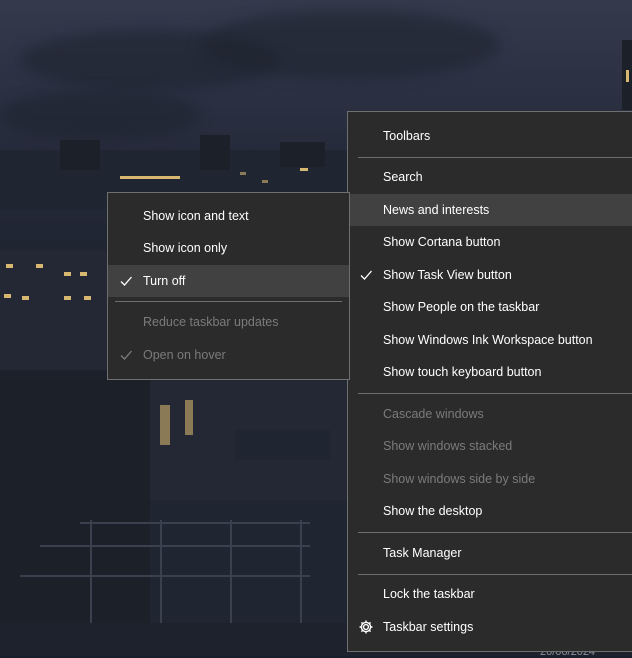 Image resolution: width=632 pixels, height=658 pixels. What do you see at coordinates (428, 627) in the screenshot?
I see `menu-item-label: Taskbar settings` at bounding box center [428, 627].